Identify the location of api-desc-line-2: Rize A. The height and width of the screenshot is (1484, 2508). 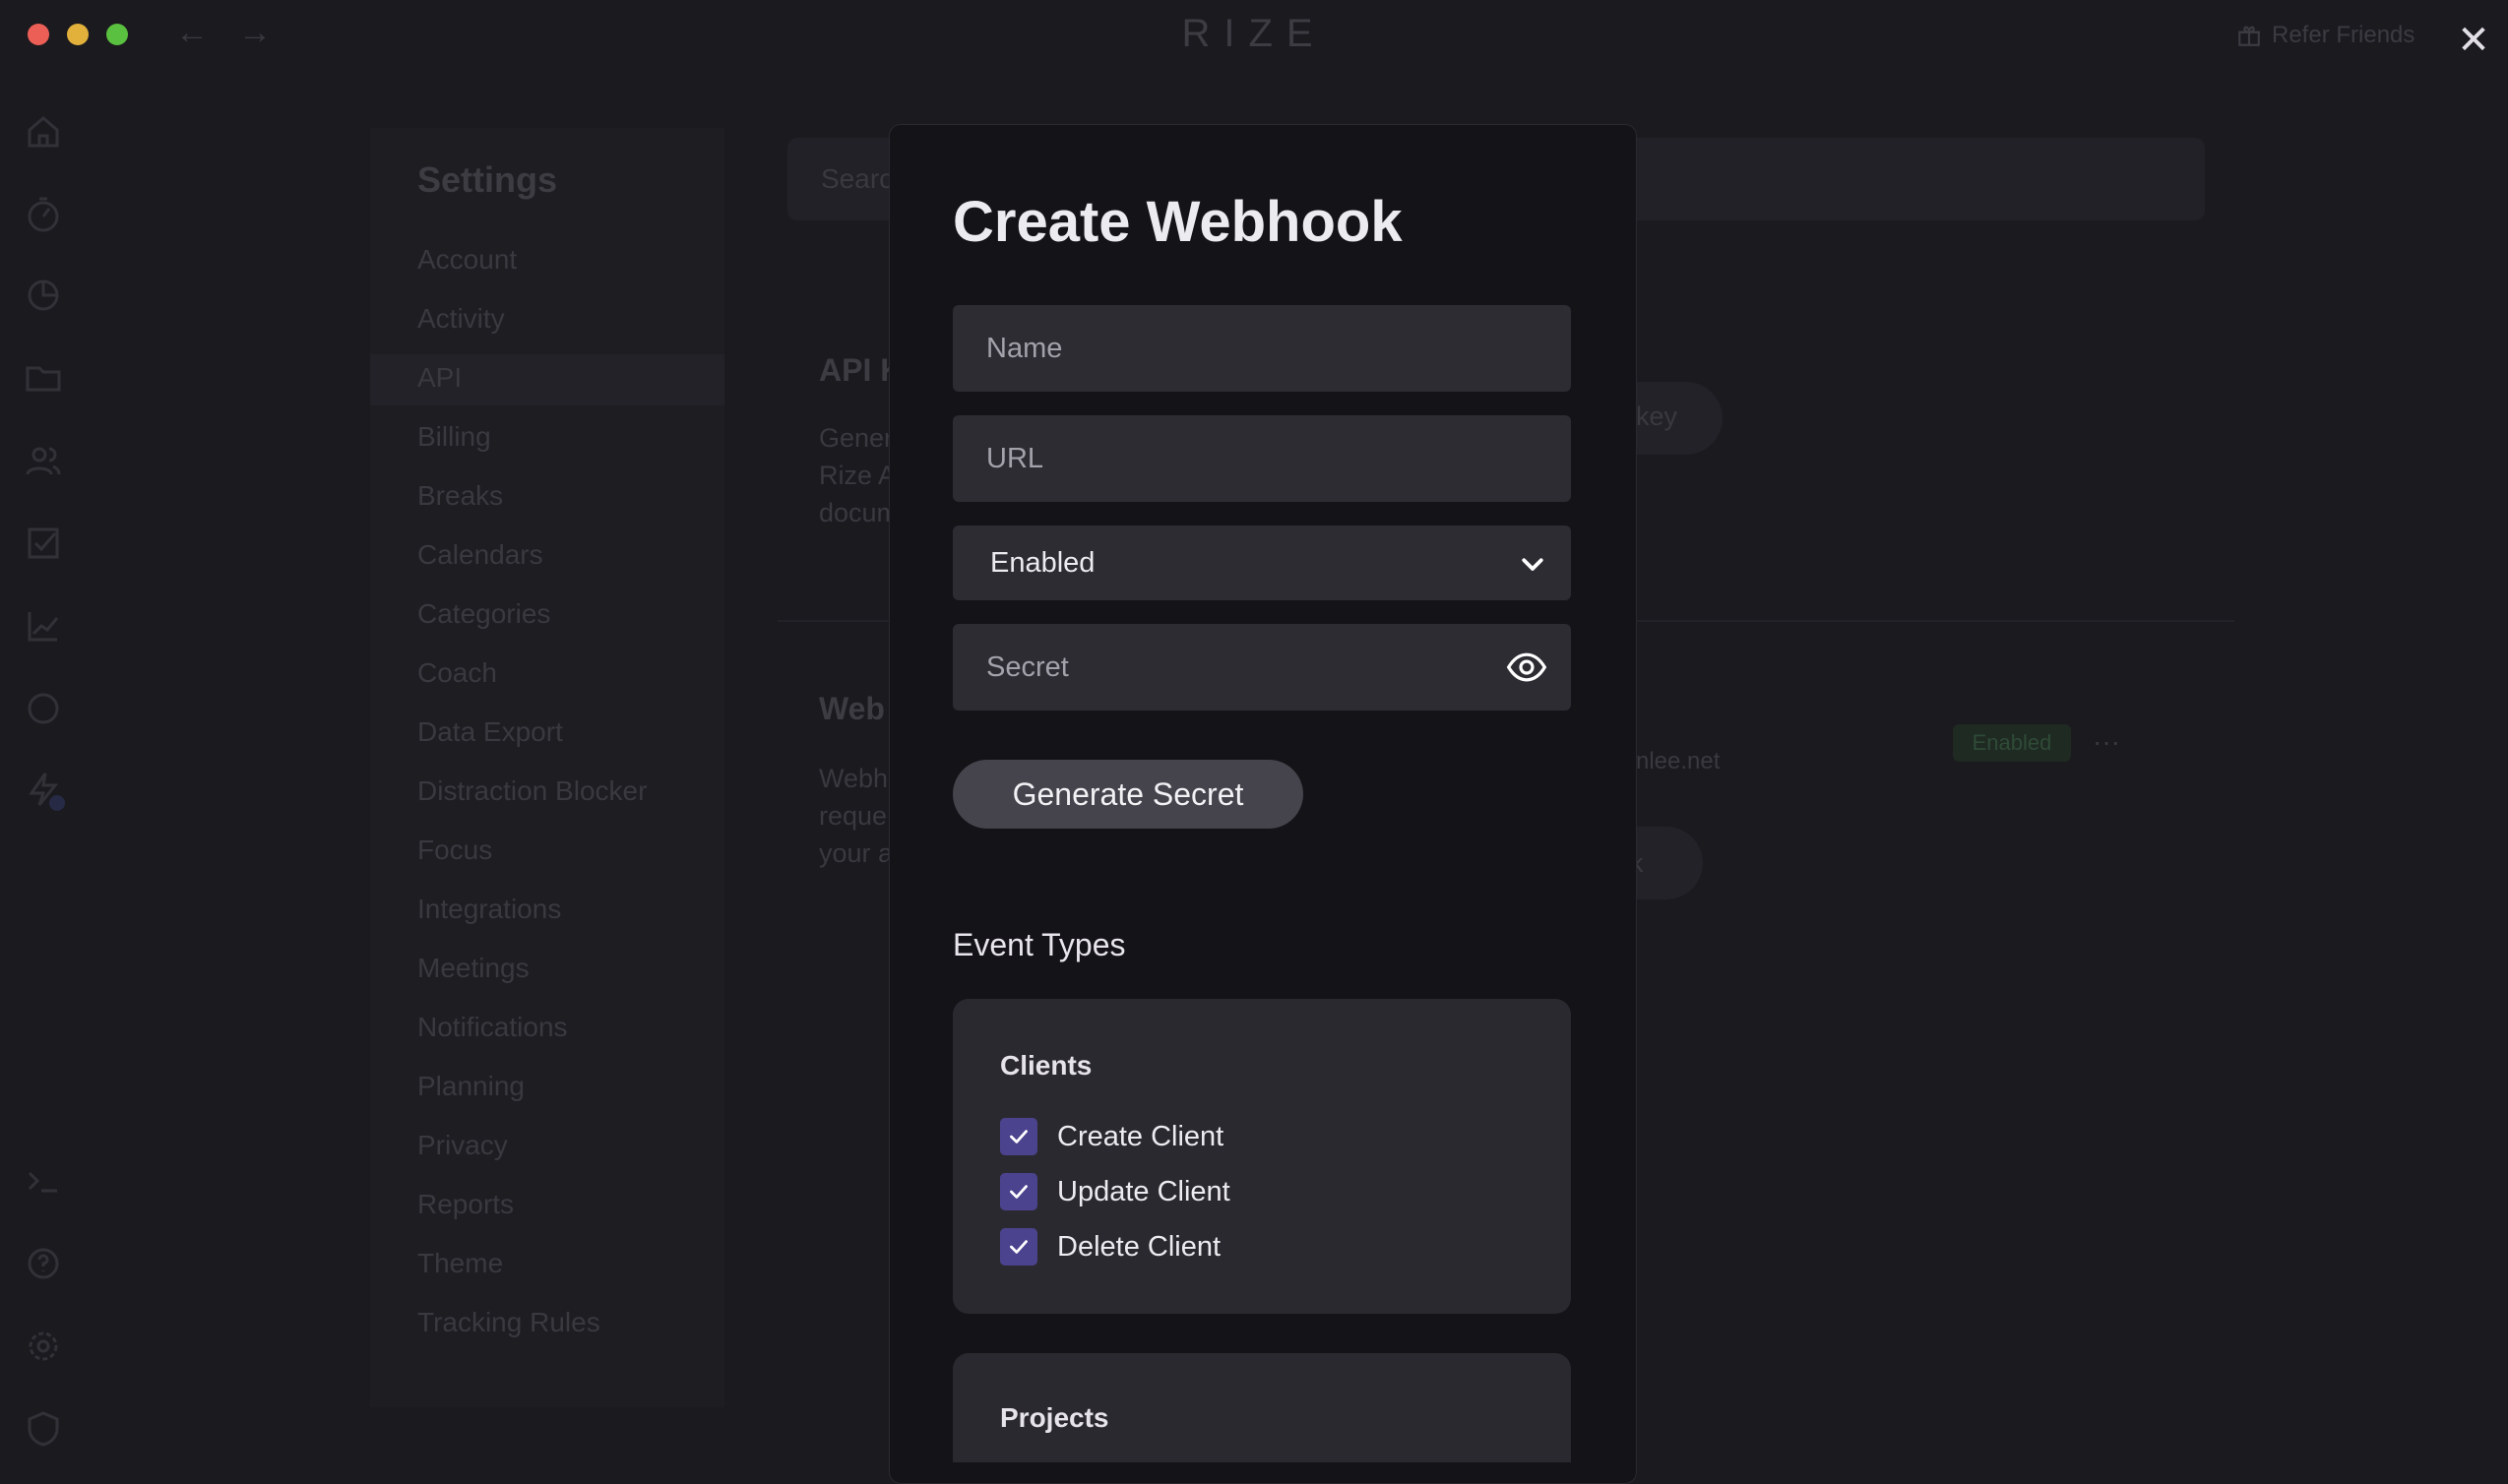
(858, 476).